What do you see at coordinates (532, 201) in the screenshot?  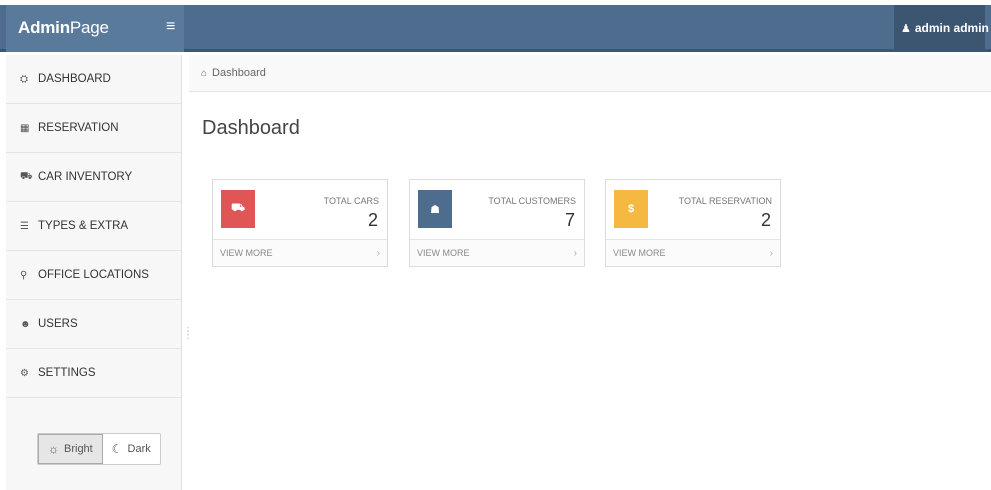 I see `stat-card-label: TOTAL CUSTOMERS` at bounding box center [532, 201].